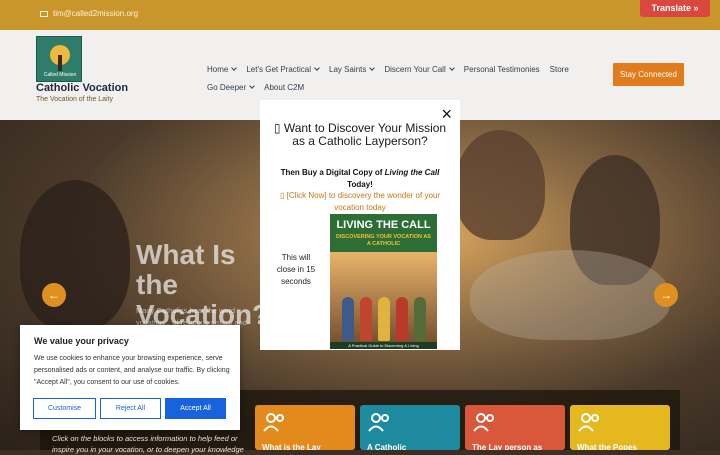  I want to click on hero-photo-papers, so click(570, 295).